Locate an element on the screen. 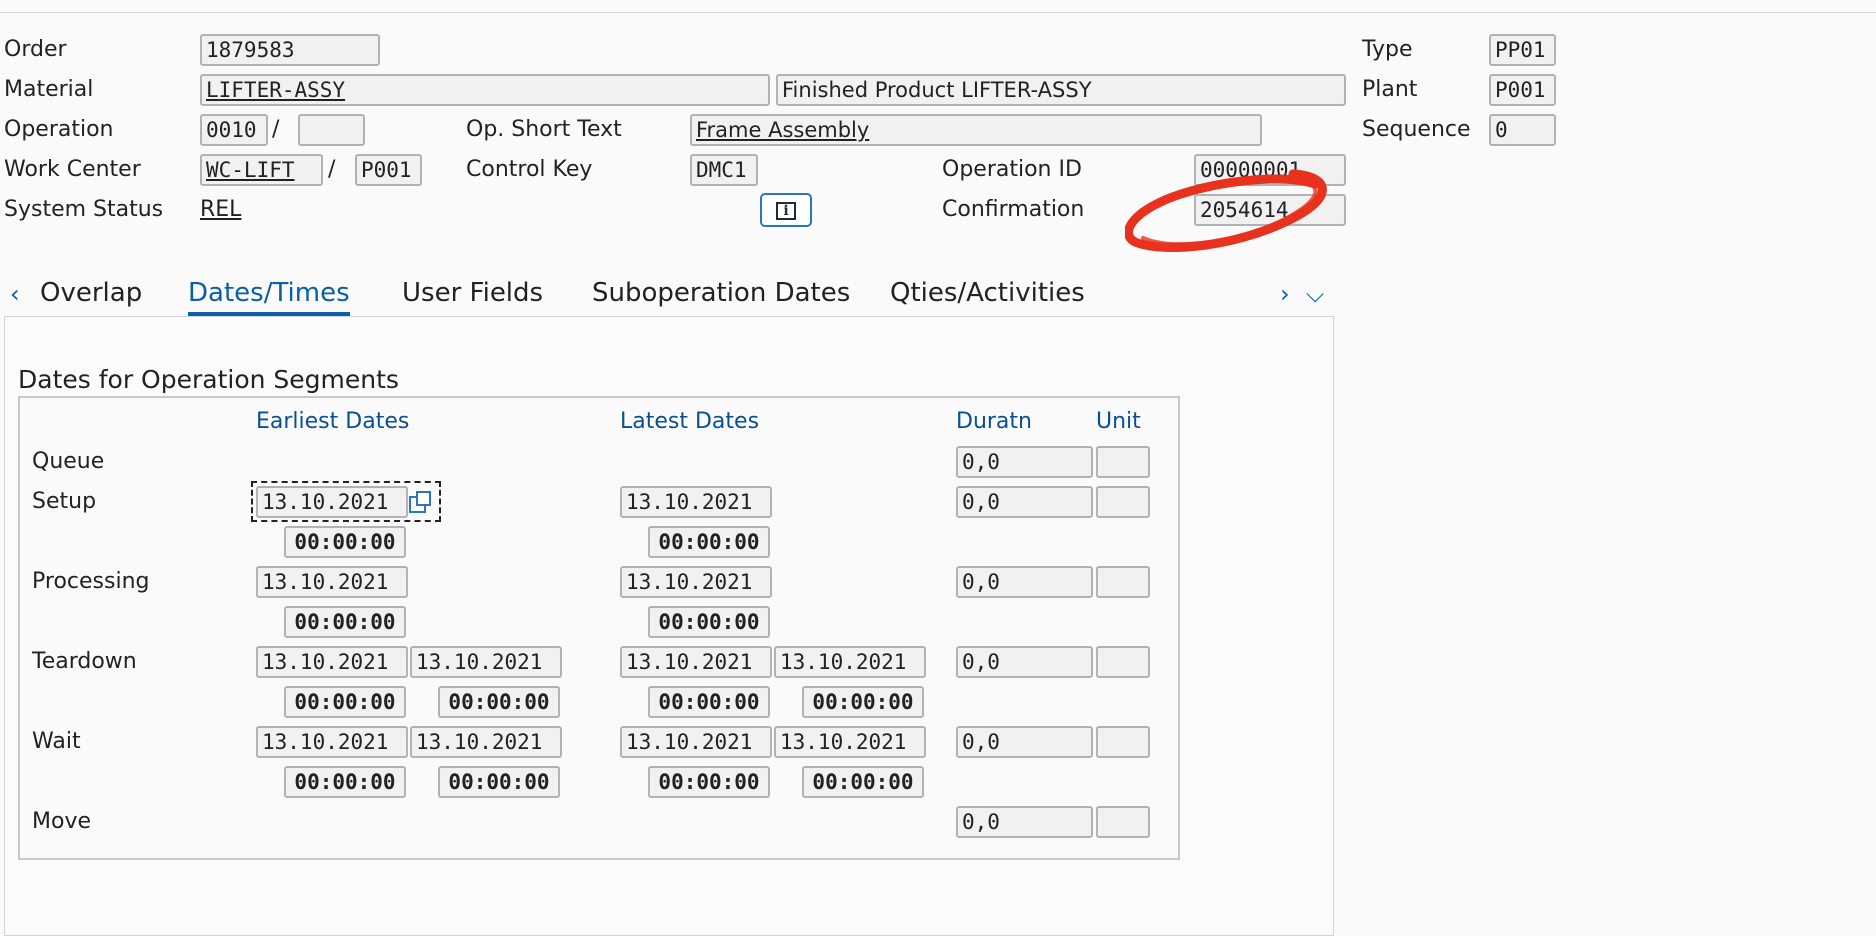  plant-label: Plant is located at coordinates (1390, 89).